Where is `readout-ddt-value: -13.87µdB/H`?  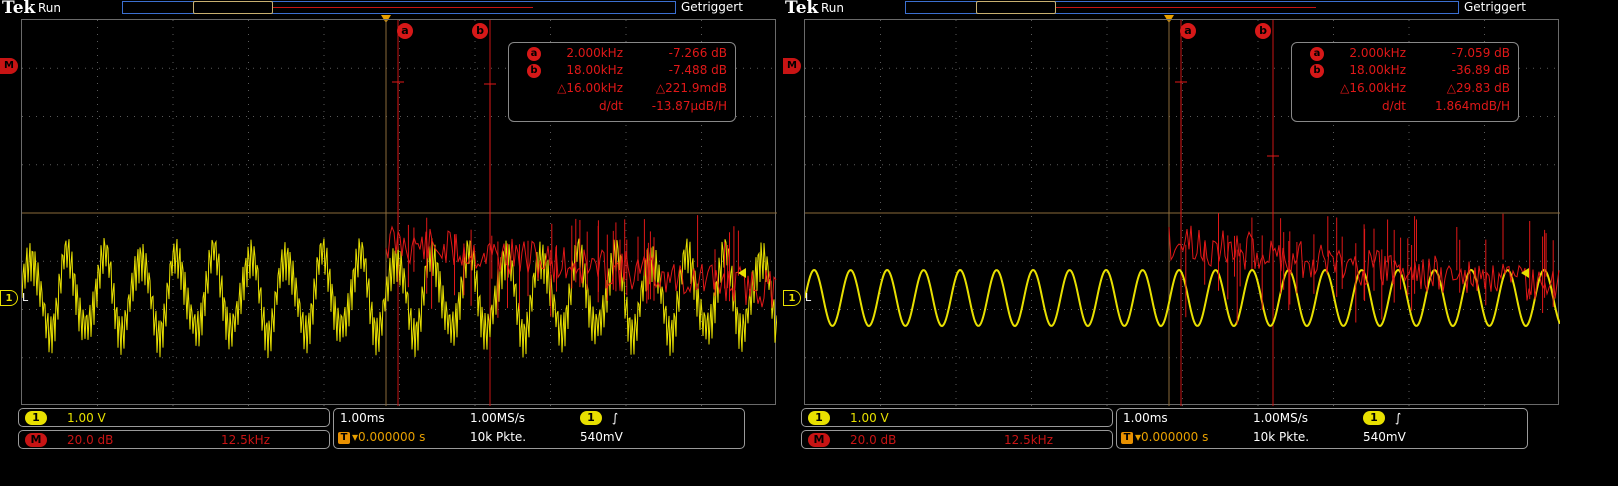
readout-ddt-value: -13.87µdB/H is located at coordinates (689, 106).